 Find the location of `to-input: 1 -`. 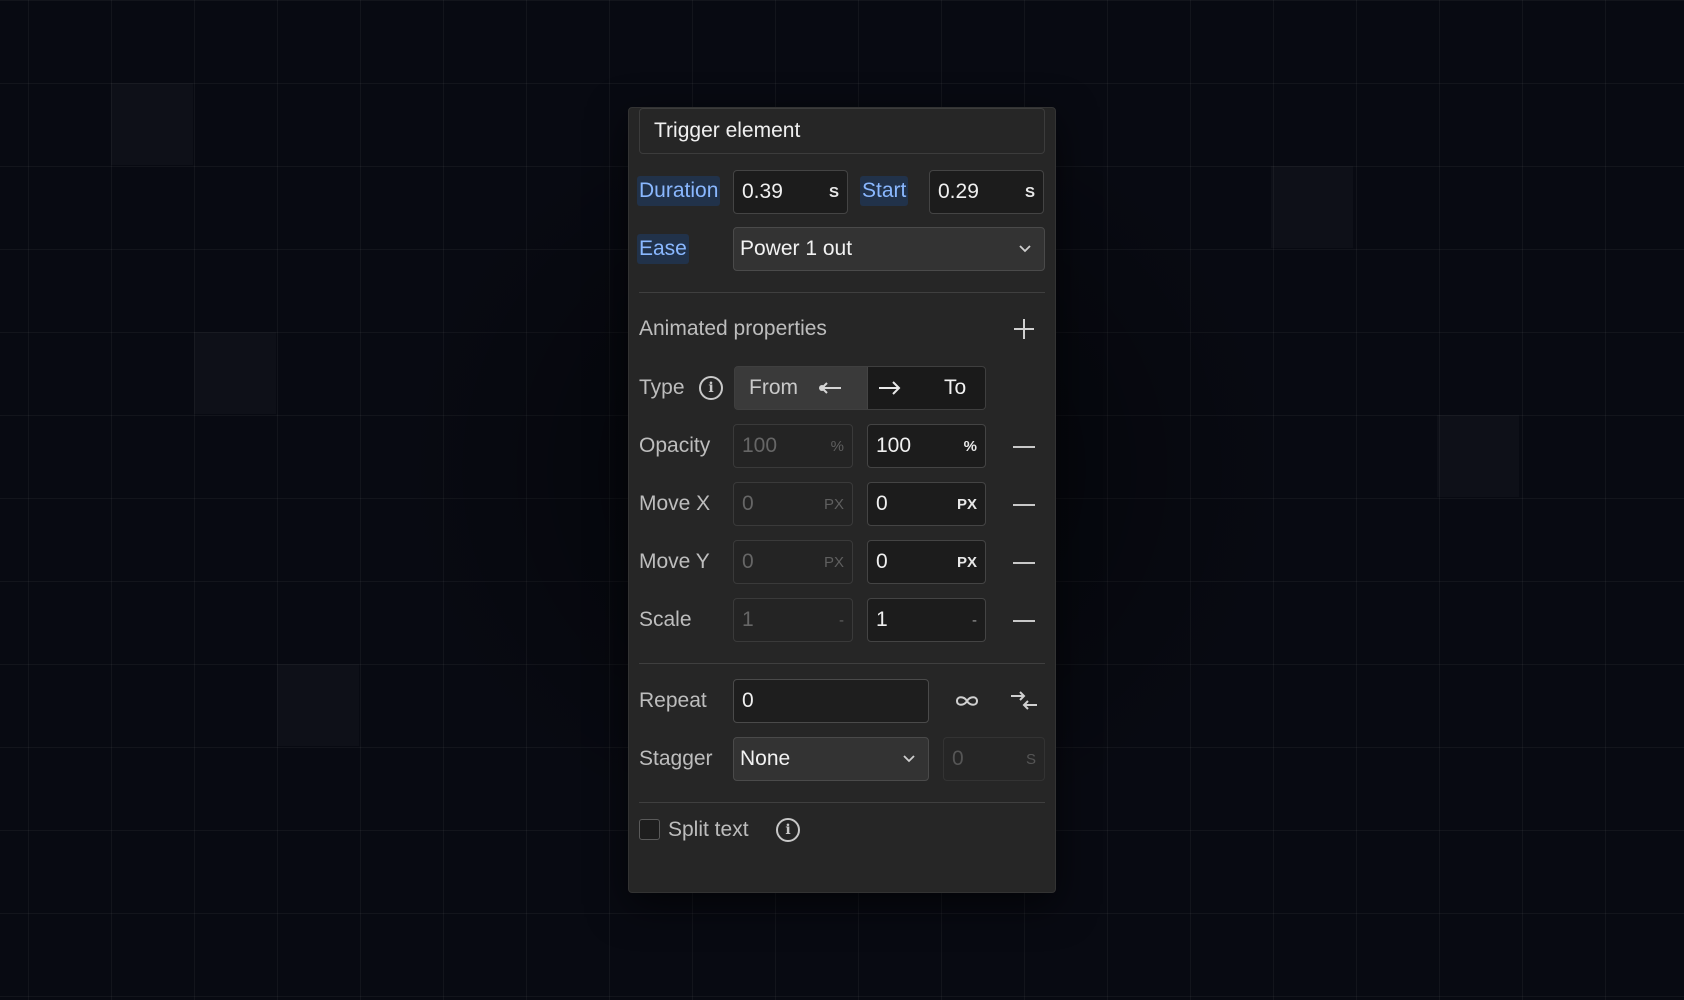

to-input: 1 - is located at coordinates (926, 620).